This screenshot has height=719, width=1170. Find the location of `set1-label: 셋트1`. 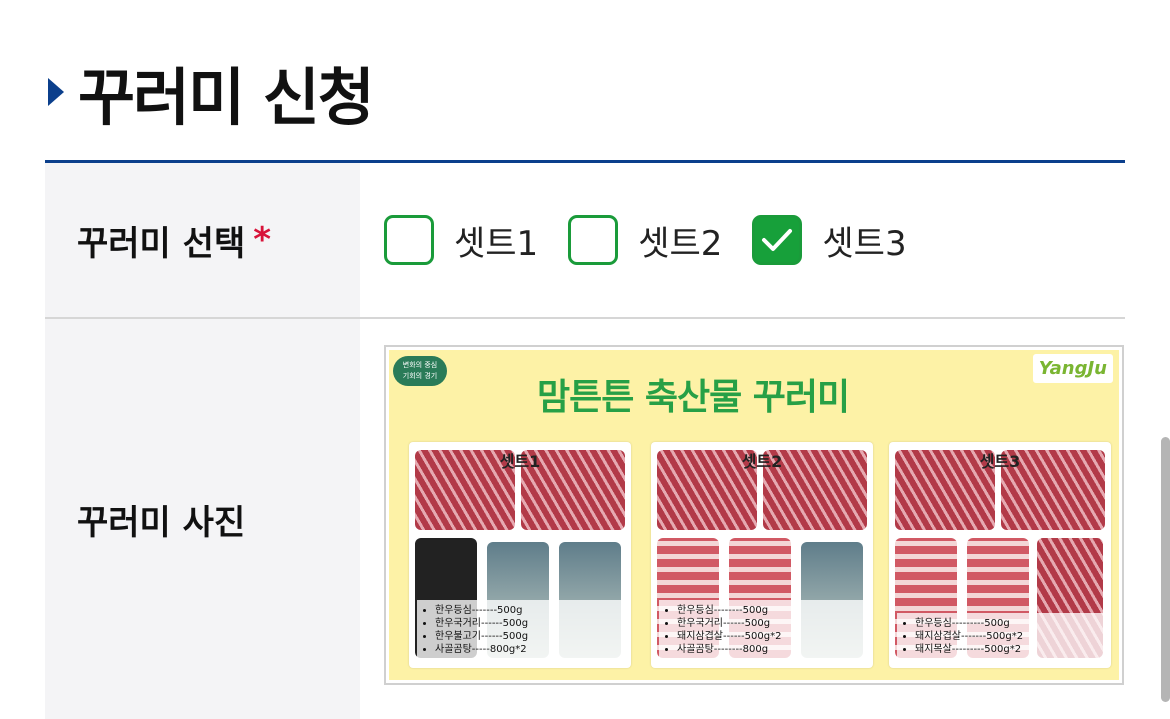

set1-label: 셋트1 is located at coordinates (496, 240).